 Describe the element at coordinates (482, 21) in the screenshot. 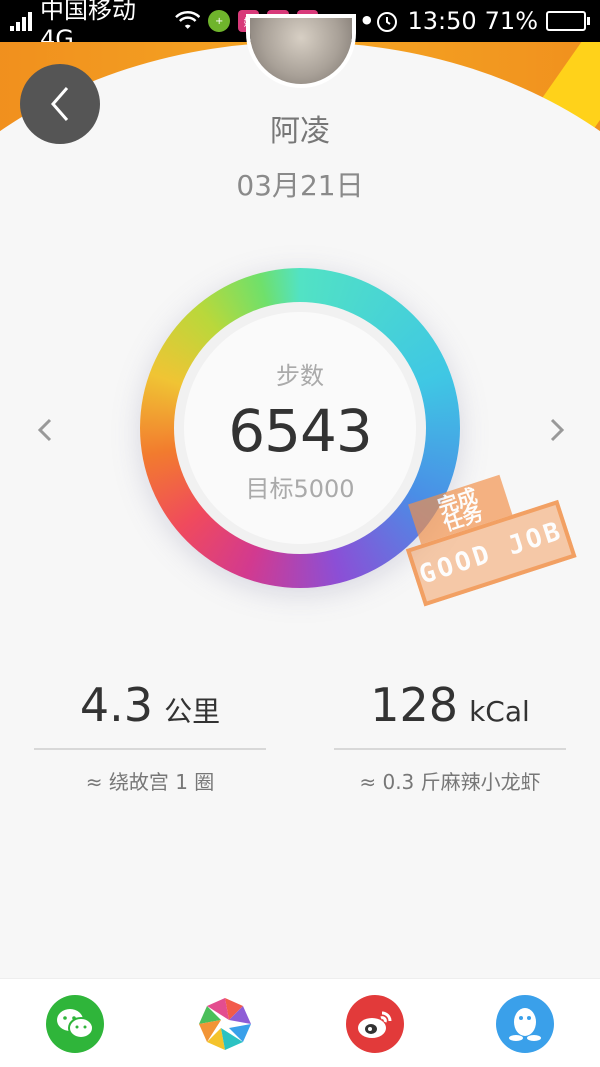

I see `status-right: 13:50 71%` at that location.